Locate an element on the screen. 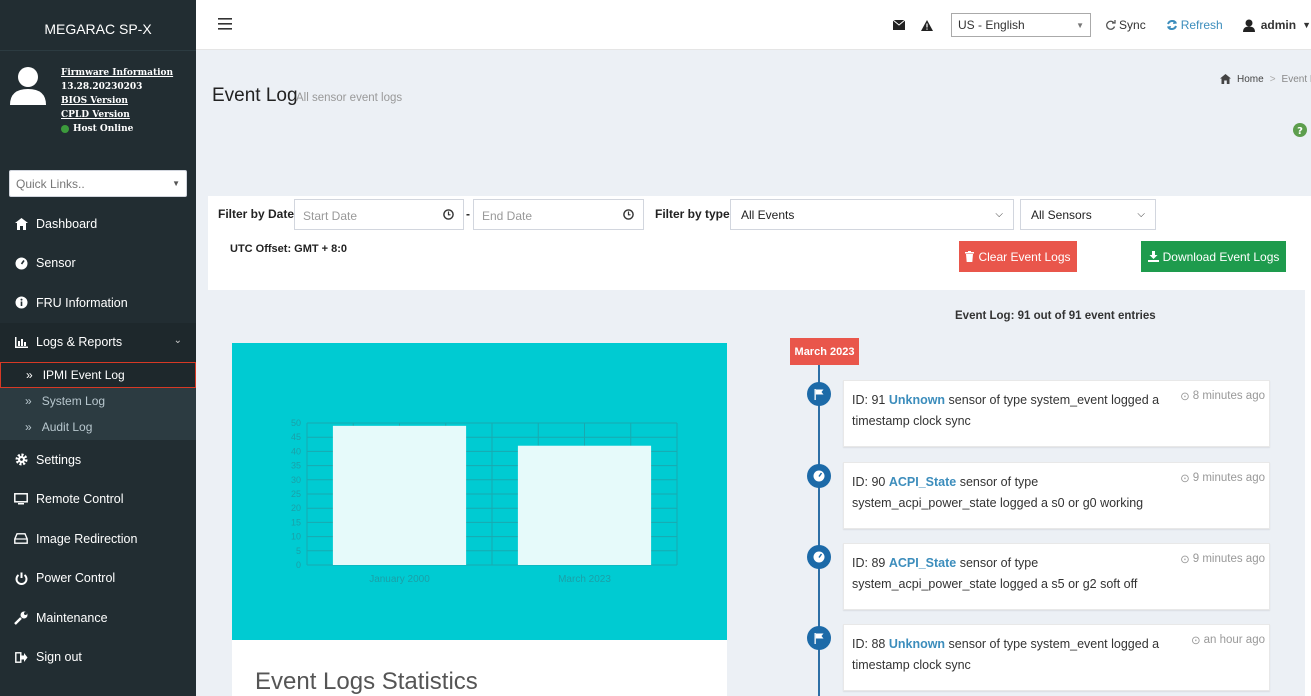 Image resolution: width=1311 pixels, height=696 pixels. breadcrumb-home: Home is located at coordinates (1250, 79).